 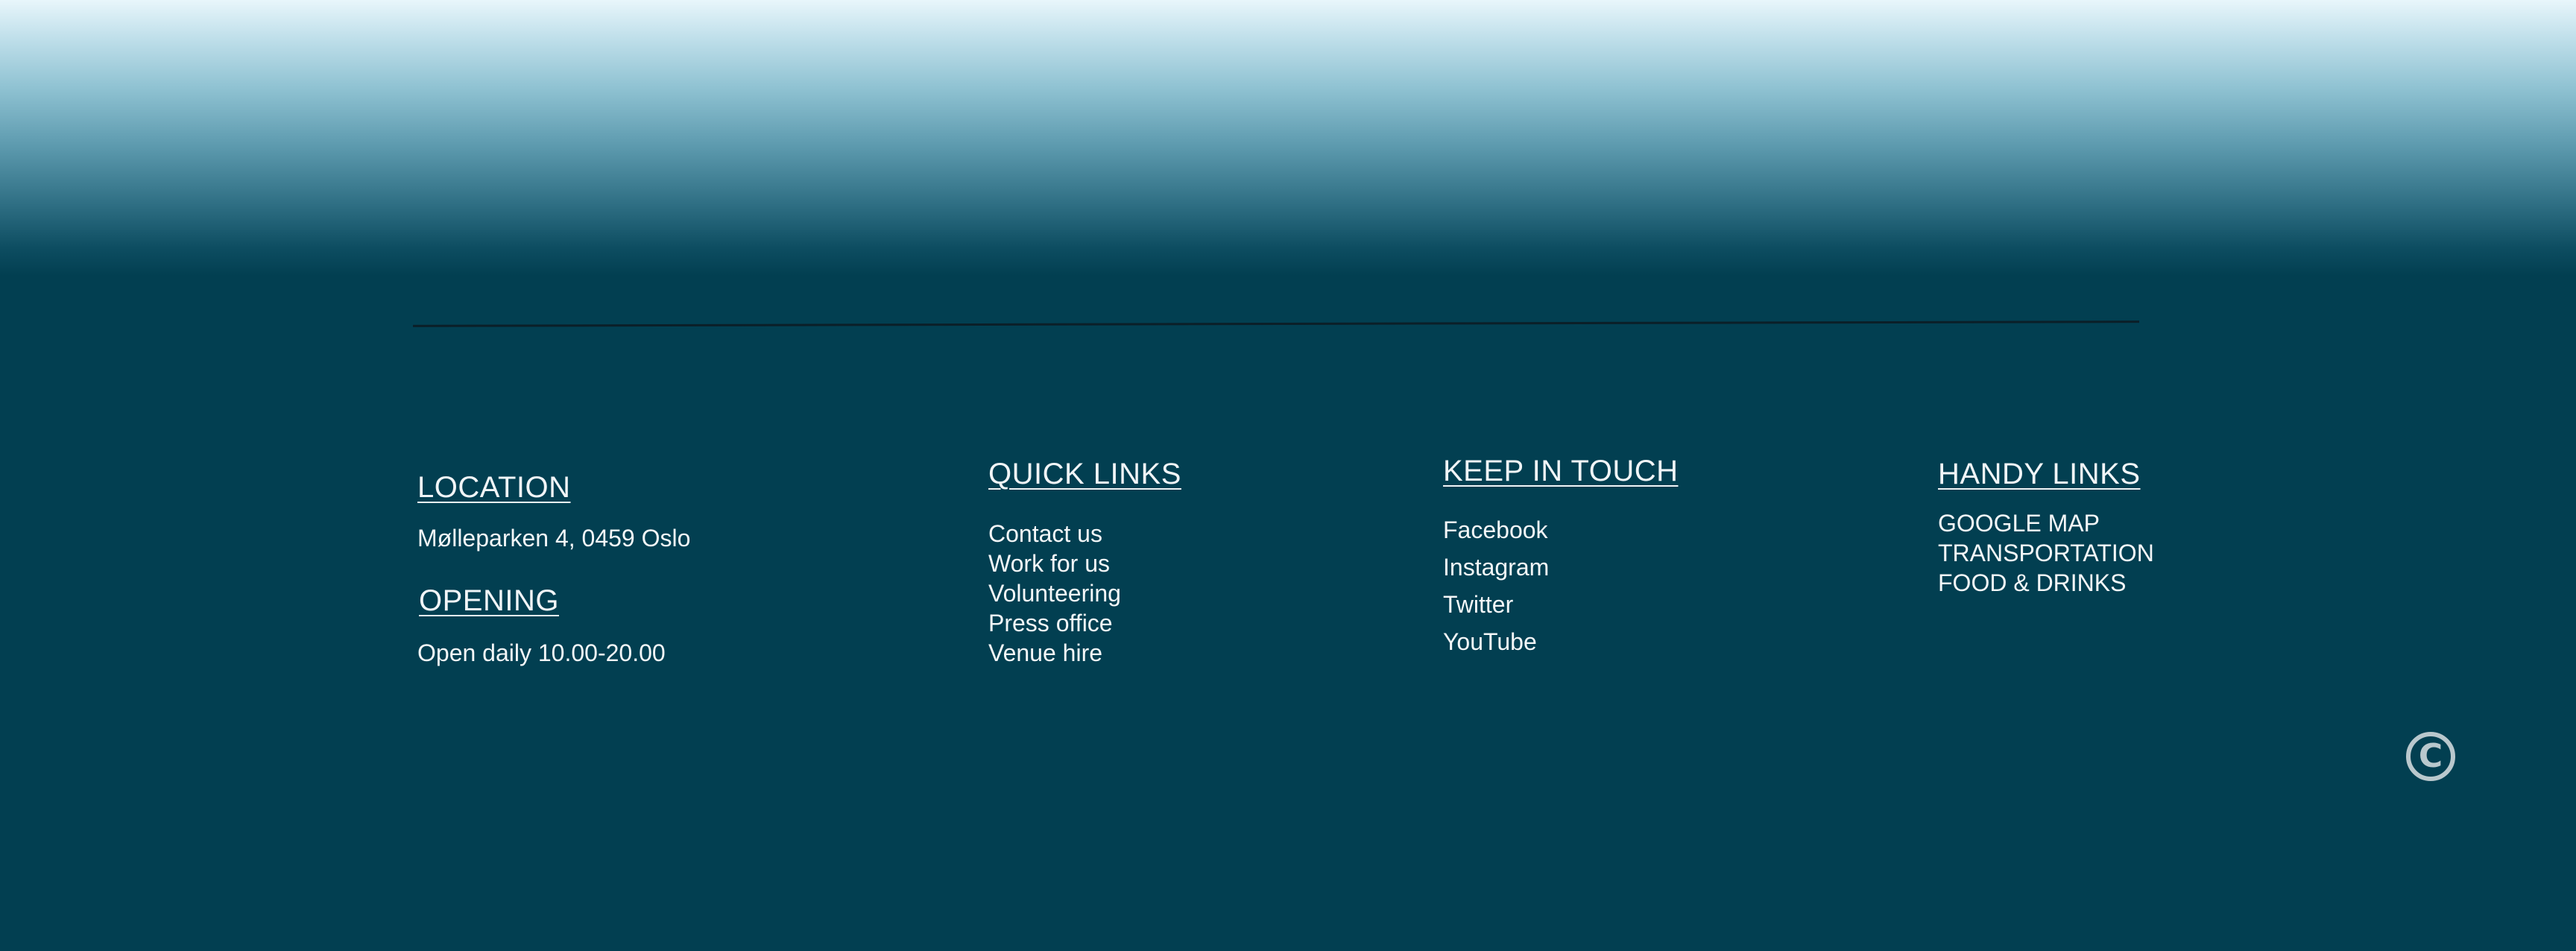 What do you see at coordinates (494, 488) in the screenshot?
I see `location-heading: LOCATION` at bounding box center [494, 488].